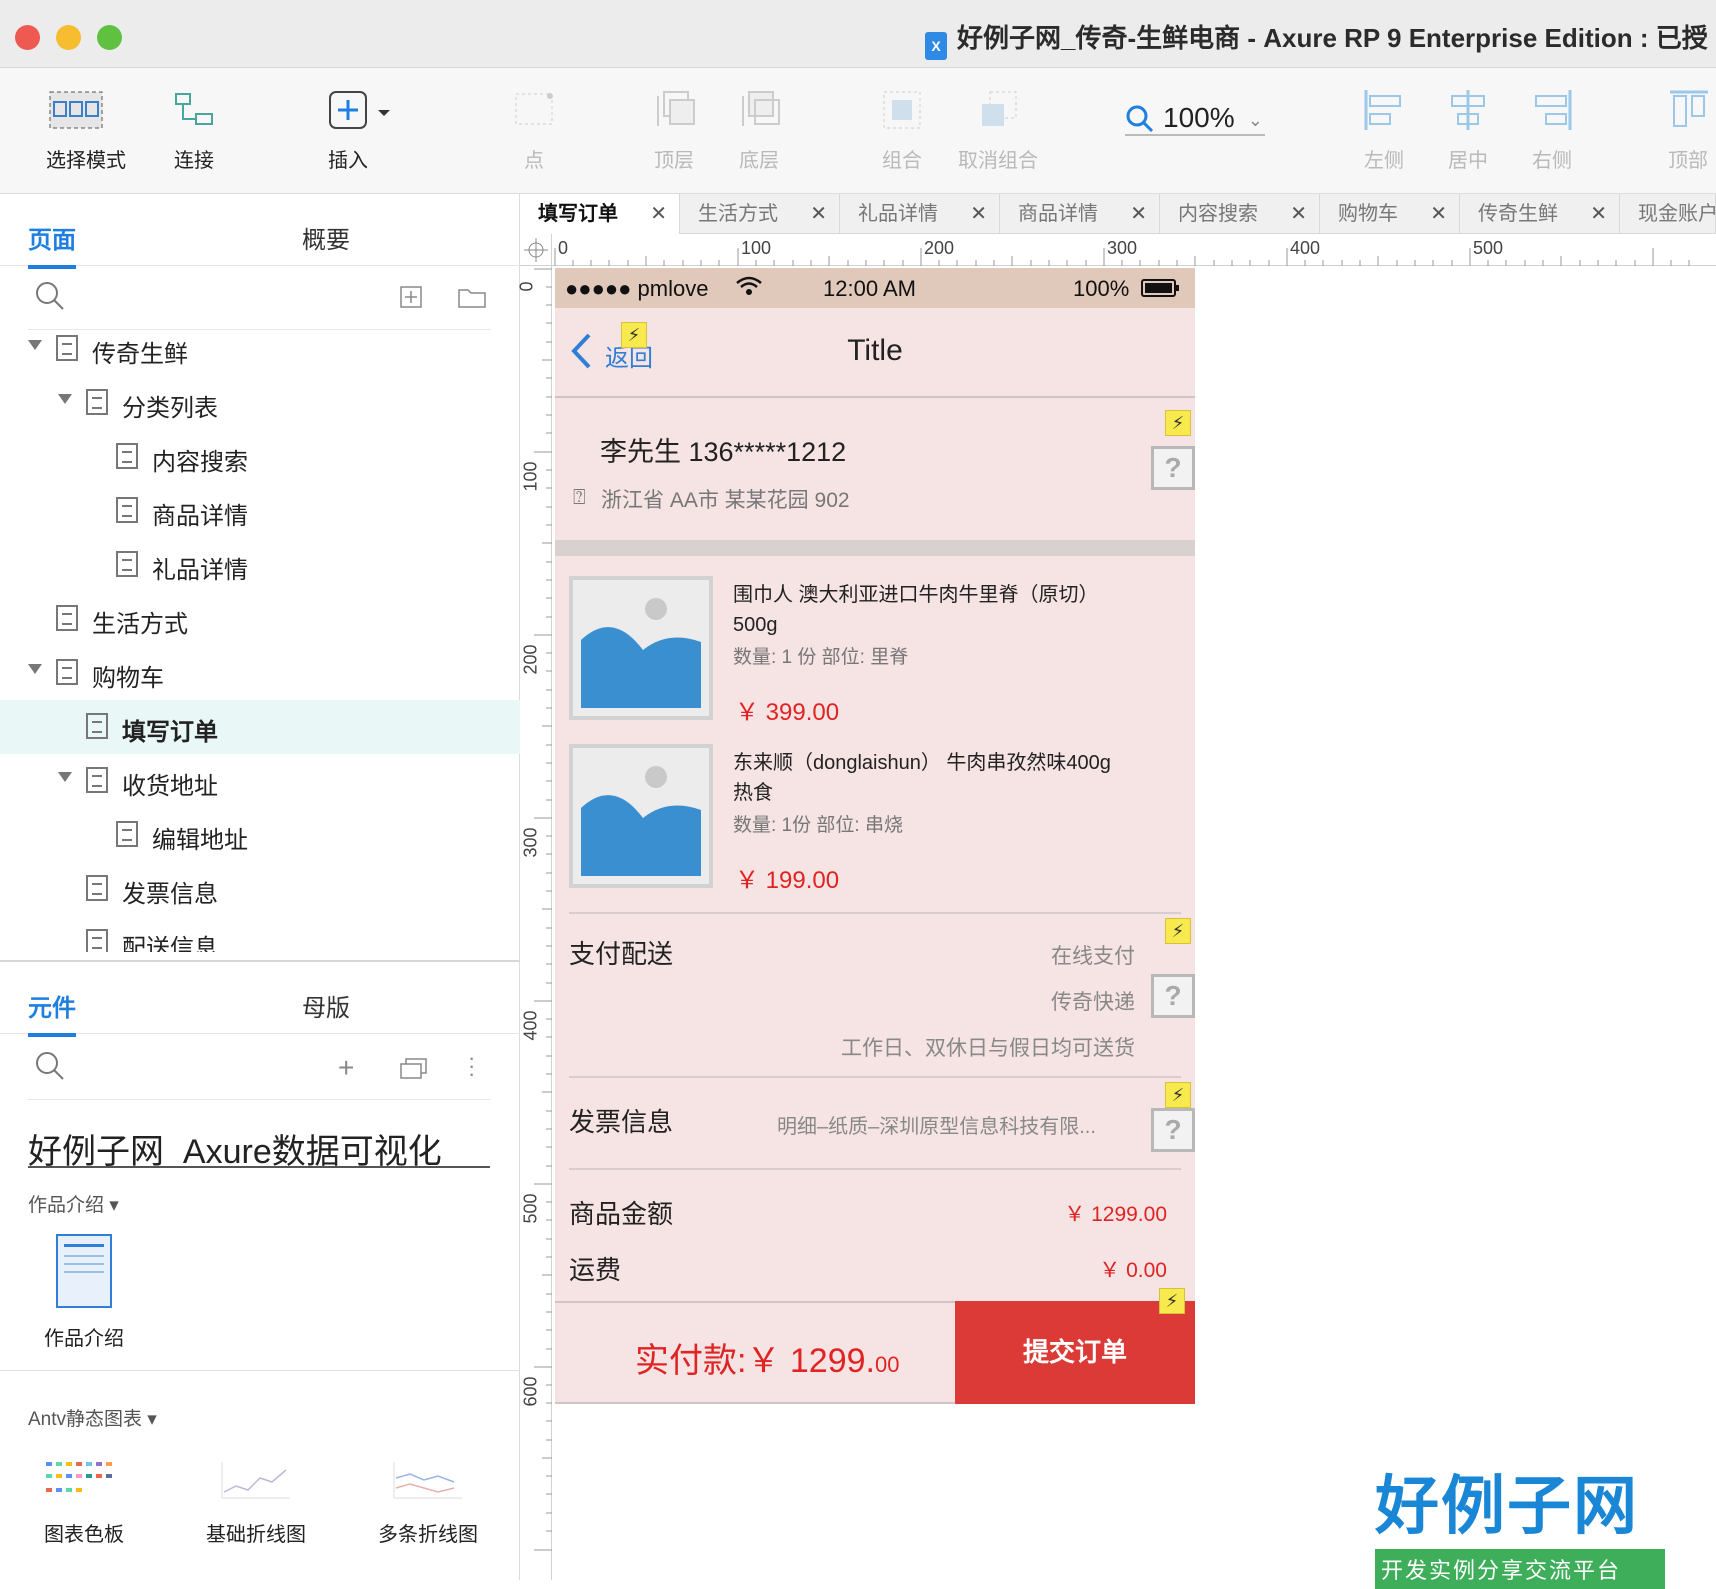  I want to click on page-tree-item: 内容搜索, so click(260, 457).